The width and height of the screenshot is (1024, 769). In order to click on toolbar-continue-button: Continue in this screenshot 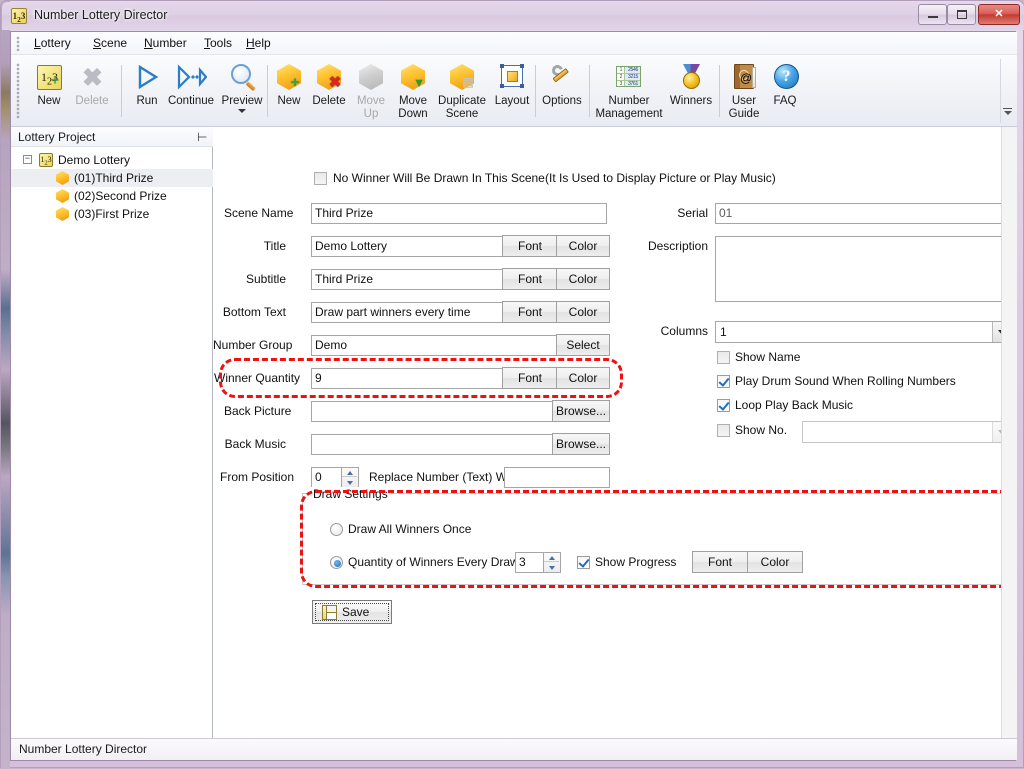, I will do `click(191, 91)`.